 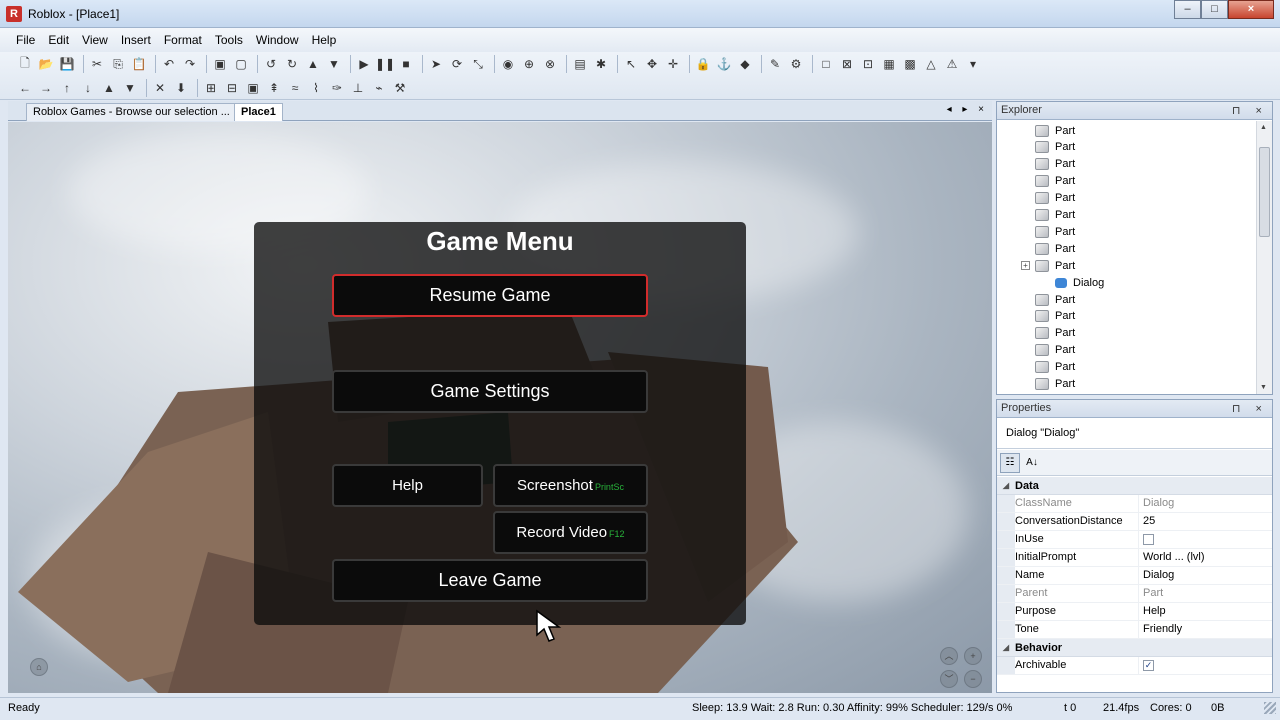 I want to click on cut-icon: ✂, so click(x=97, y=64).